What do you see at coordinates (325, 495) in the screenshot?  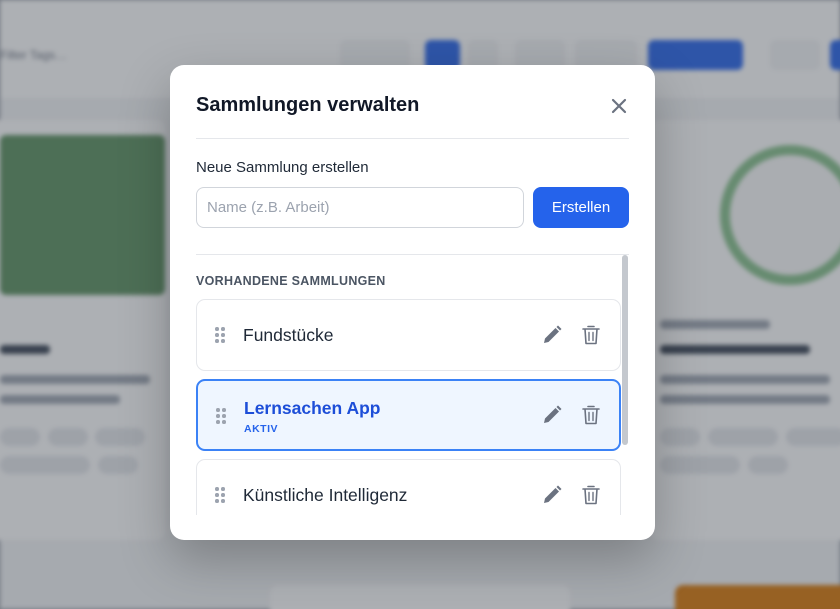 I see `collection-label: Künstliche Intelligenz` at bounding box center [325, 495].